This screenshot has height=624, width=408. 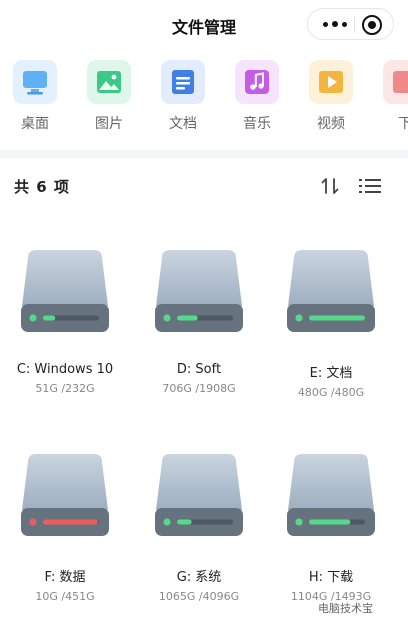 What do you see at coordinates (65, 596) in the screenshot?
I see `drive-usage: 10G /451G` at bounding box center [65, 596].